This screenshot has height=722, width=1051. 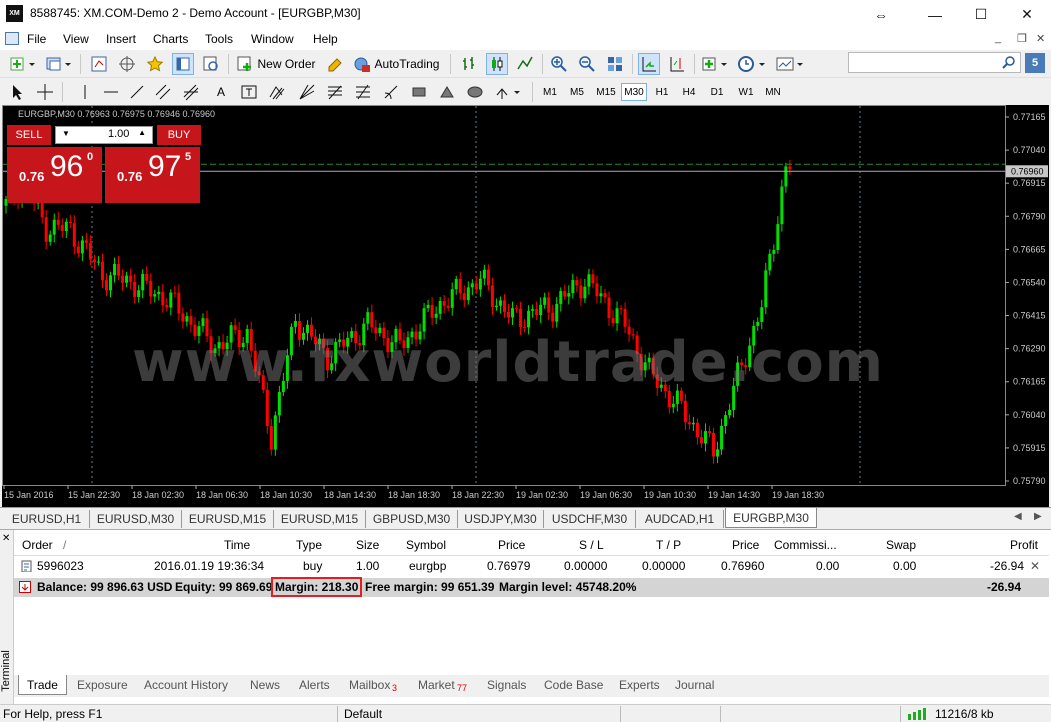 What do you see at coordinates (1027, 14) in the screenshot?
I see `close-button: ✕` at bounding box center [1027, 14].